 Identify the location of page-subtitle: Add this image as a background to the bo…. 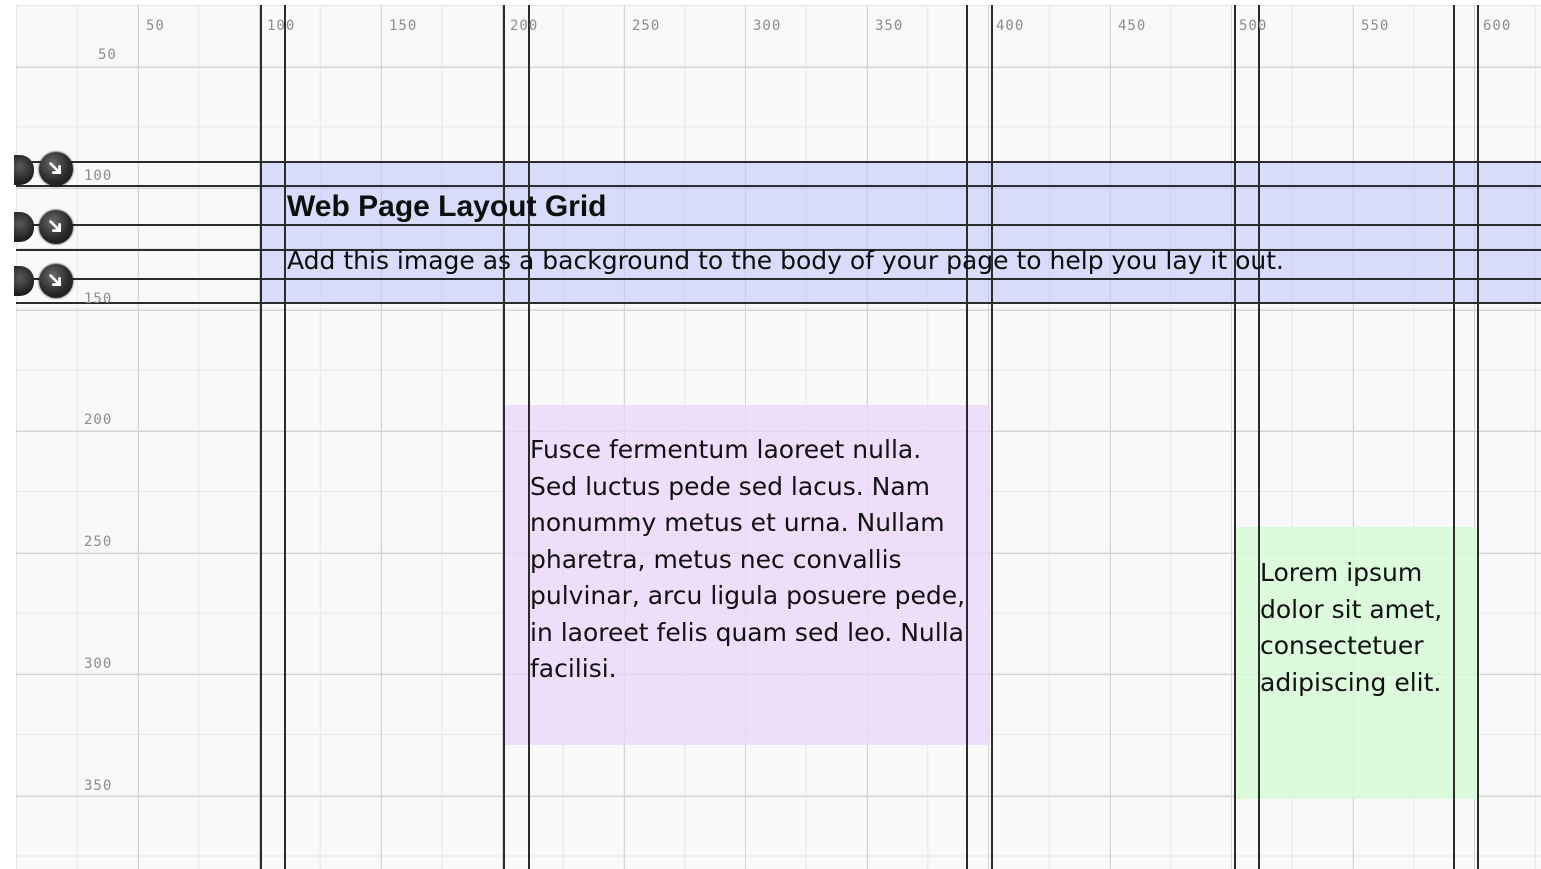
(785, 260).